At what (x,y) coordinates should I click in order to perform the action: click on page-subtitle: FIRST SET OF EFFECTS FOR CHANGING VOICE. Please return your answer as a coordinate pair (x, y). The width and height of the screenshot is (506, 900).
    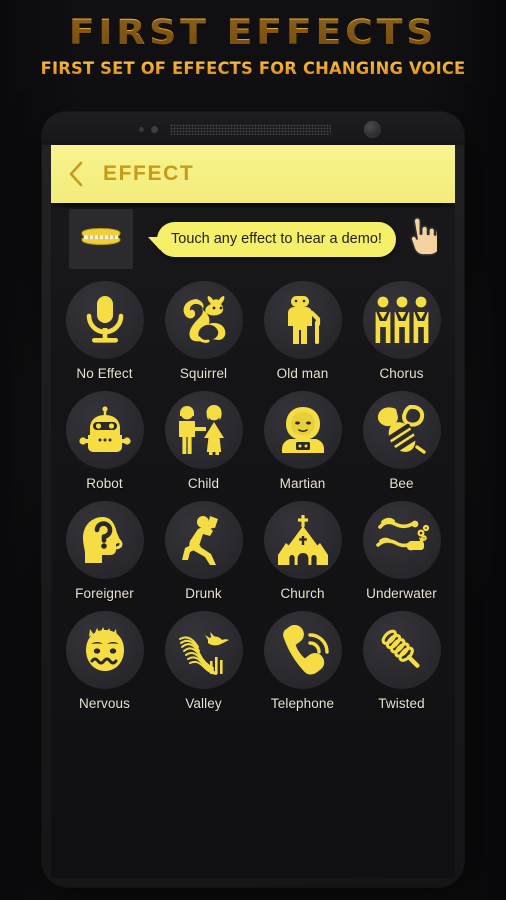
    Looking at the image, I should click on (253, 68).